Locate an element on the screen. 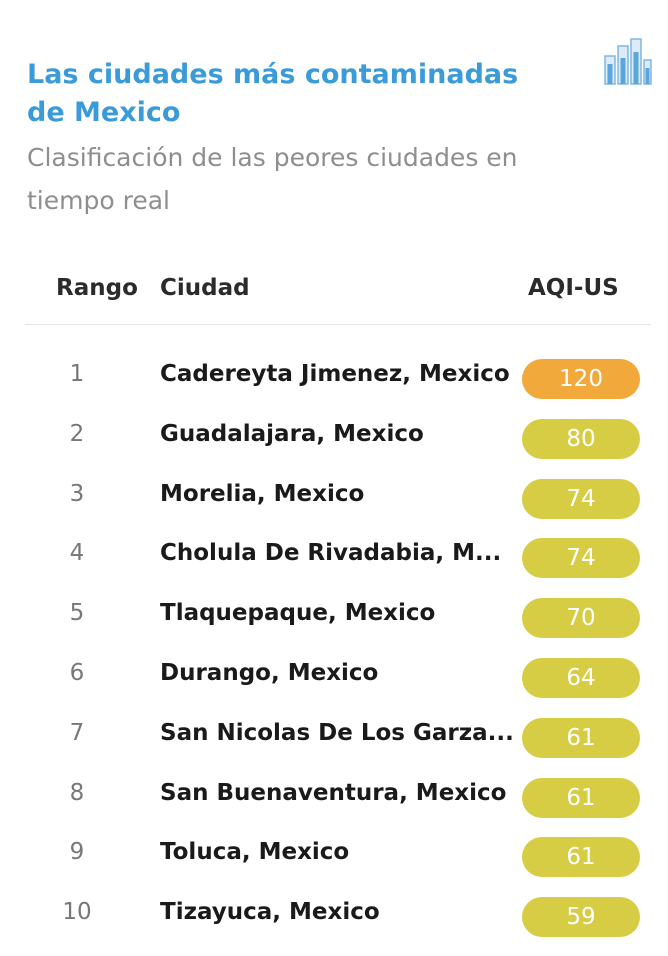 This screenshot has width=668, height=956. table-row: 9 Toluca, Mexico 61 is located at coordinates (334, 852).